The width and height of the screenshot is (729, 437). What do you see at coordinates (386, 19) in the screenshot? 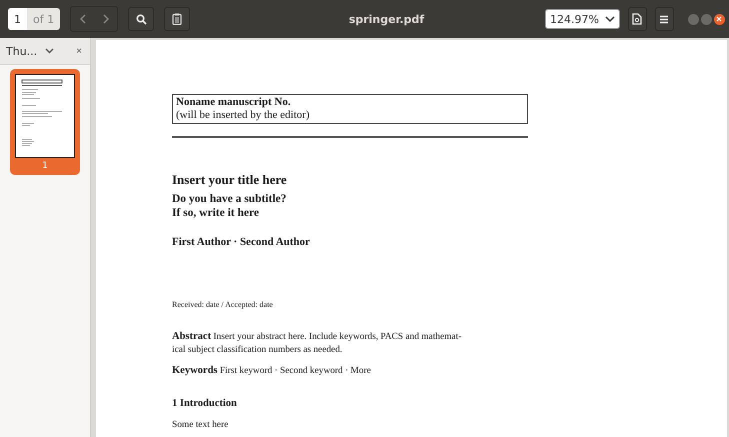
I see `window-title: springer.pdf` at bounding box center [386, 19].